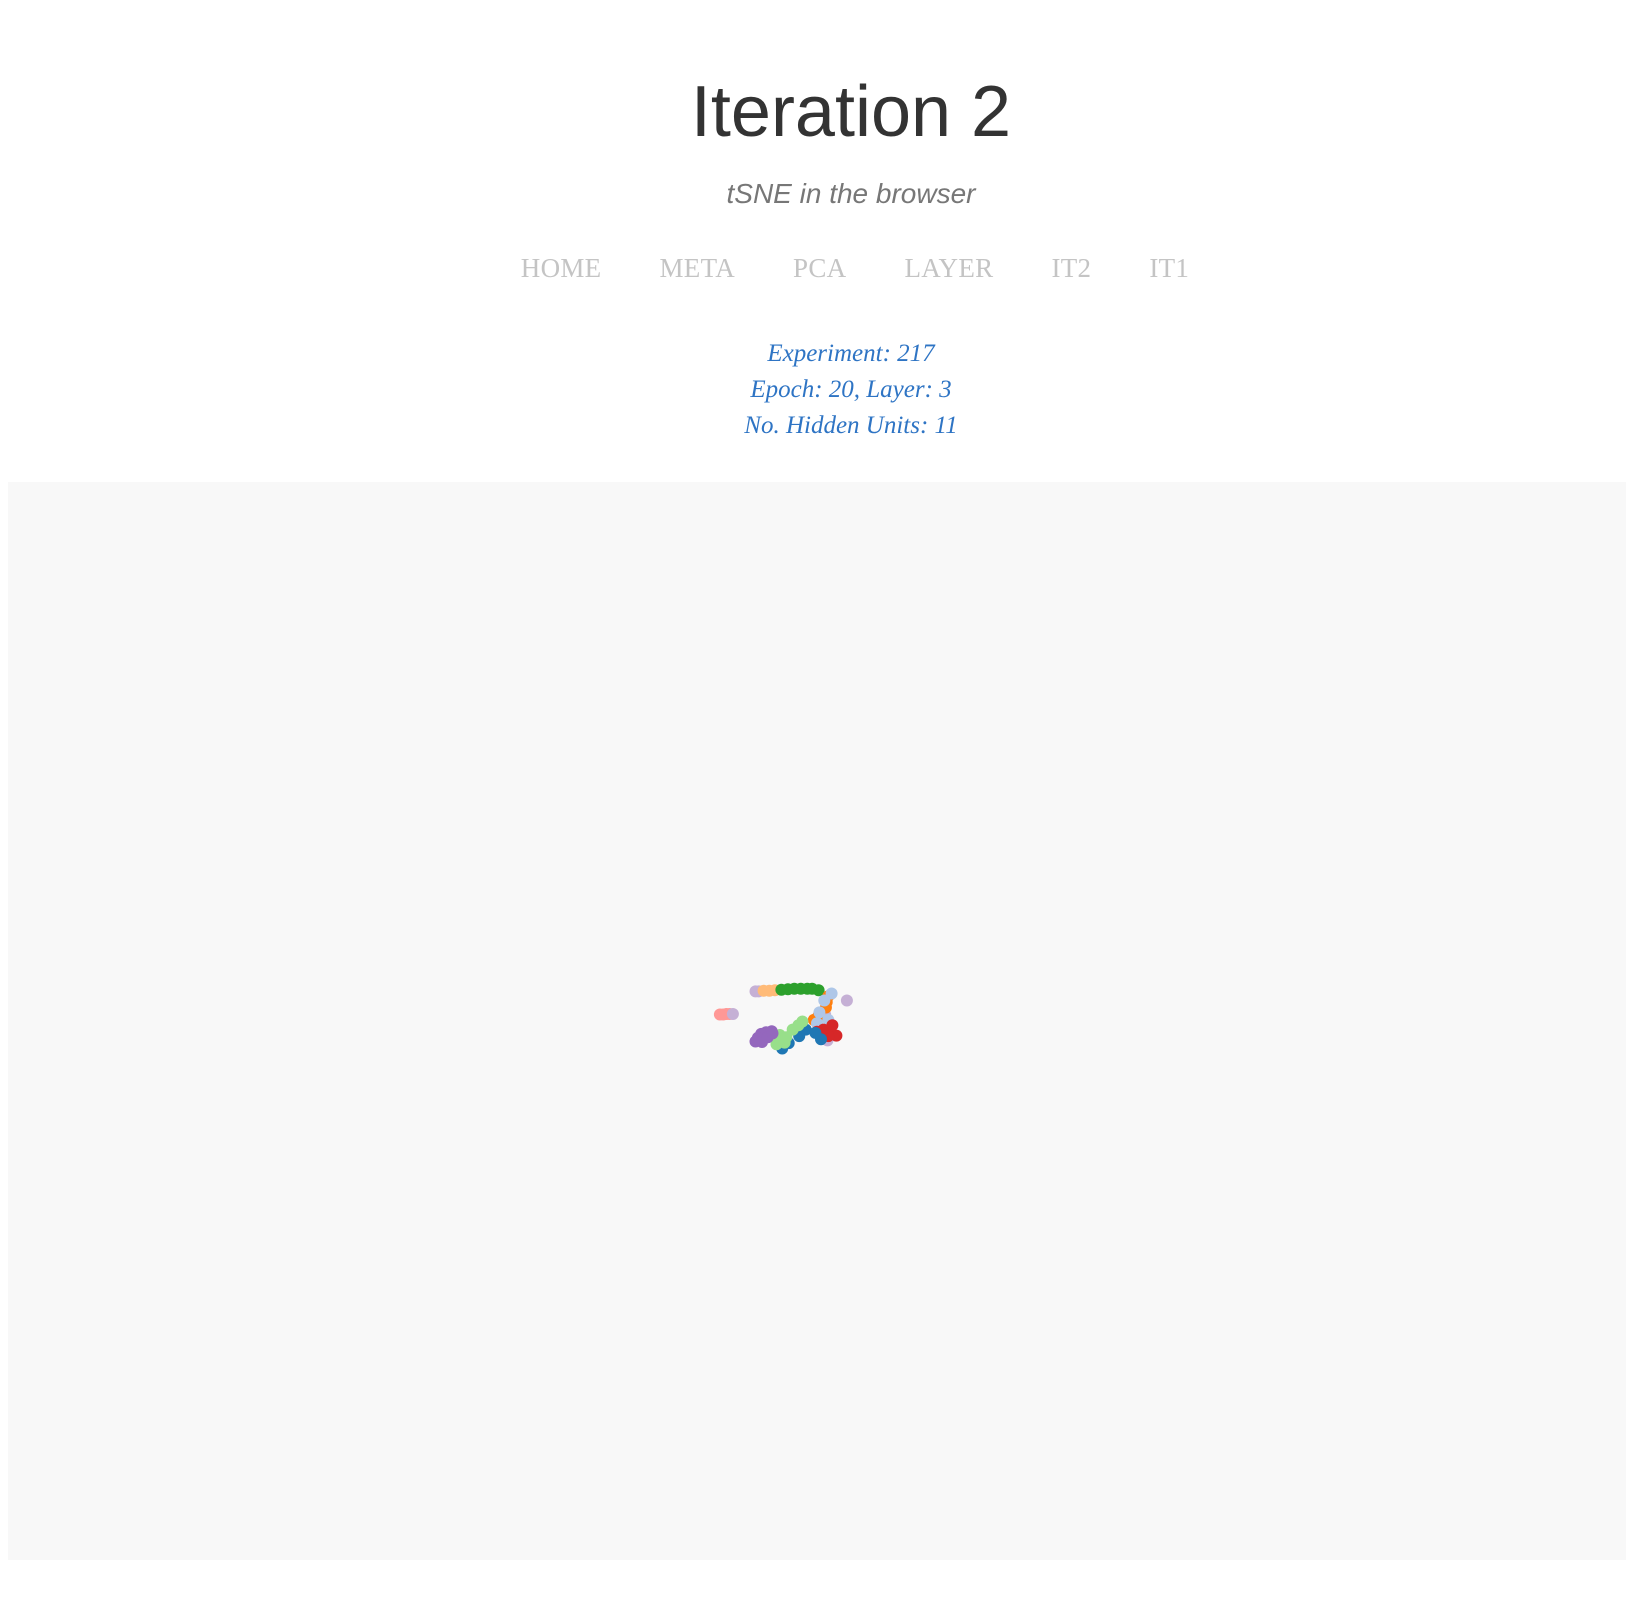  Describe the element at coordinates (1071, 268) in the screenshot. I see `nav-item-it2: IT2` at that location.